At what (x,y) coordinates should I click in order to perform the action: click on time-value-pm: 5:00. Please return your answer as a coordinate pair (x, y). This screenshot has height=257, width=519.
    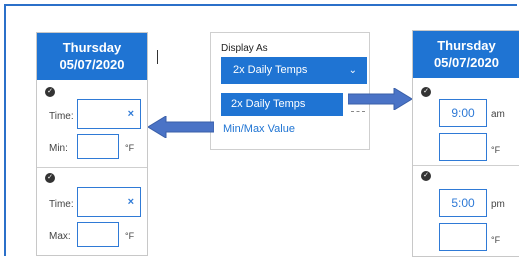
    Looking at the image, I should click on (463, 203).